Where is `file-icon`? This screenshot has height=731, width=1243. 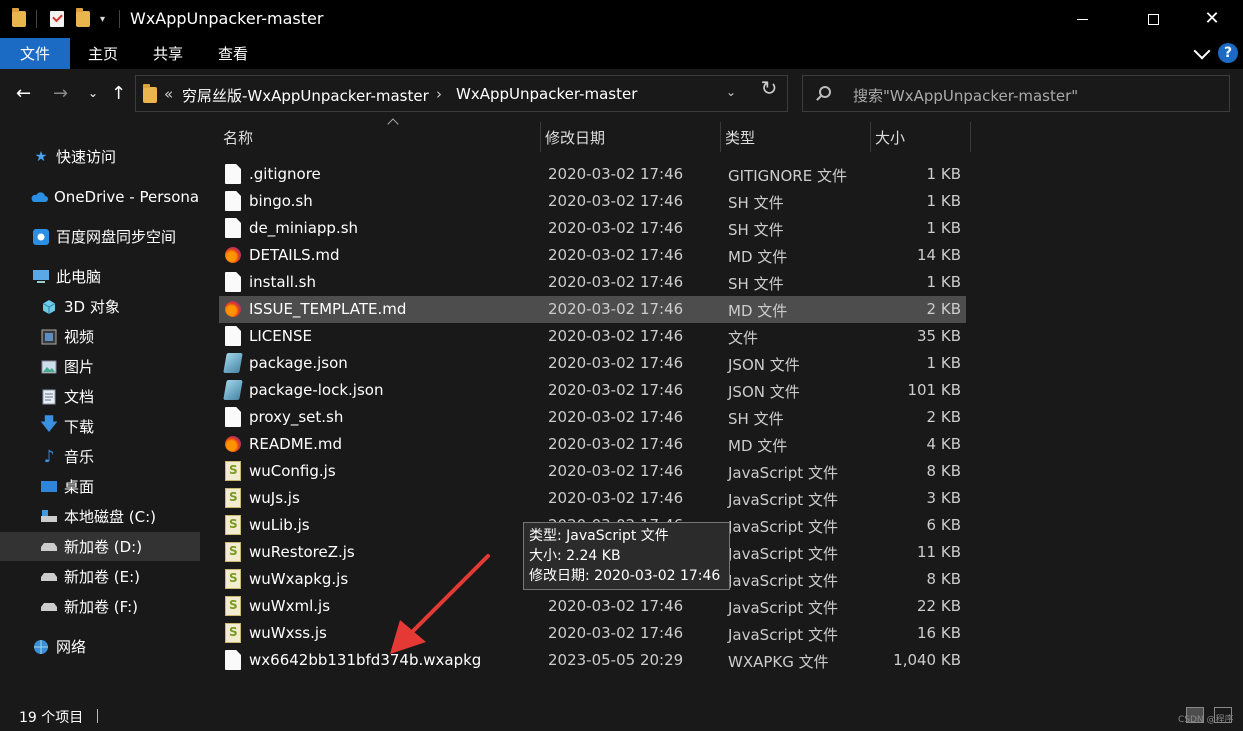
file-icon is located at coordinates (233, 282).